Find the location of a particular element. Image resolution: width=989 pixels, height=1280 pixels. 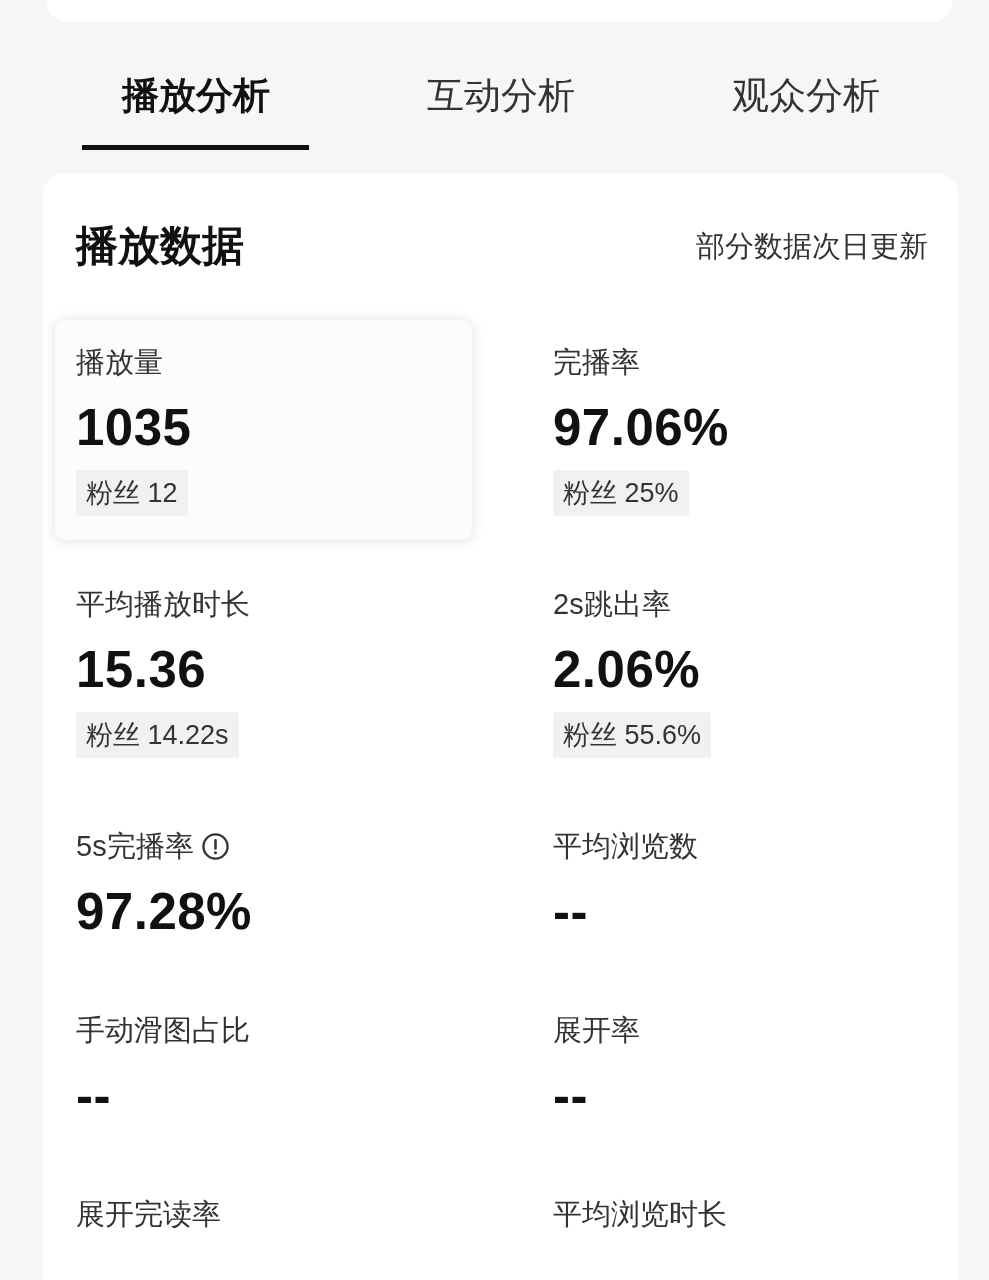

metric-label: 完播率 is located at coordinates (596, 362).